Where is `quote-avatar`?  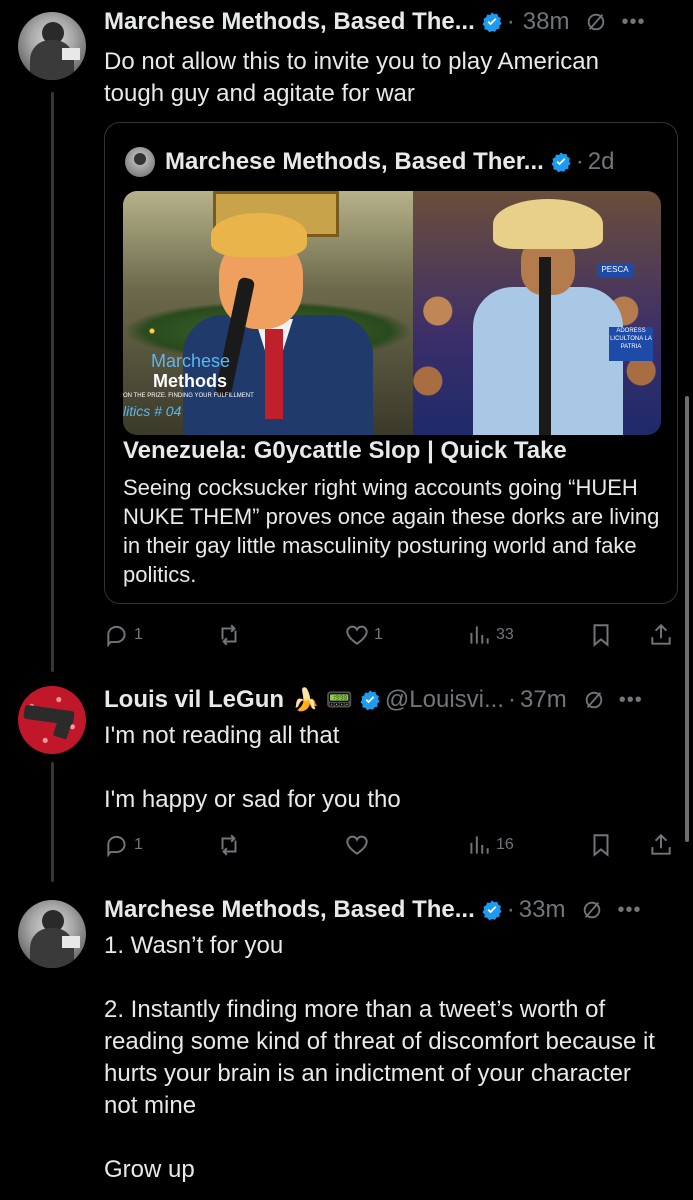 quote-avatar is located at coordinates (140, 162).